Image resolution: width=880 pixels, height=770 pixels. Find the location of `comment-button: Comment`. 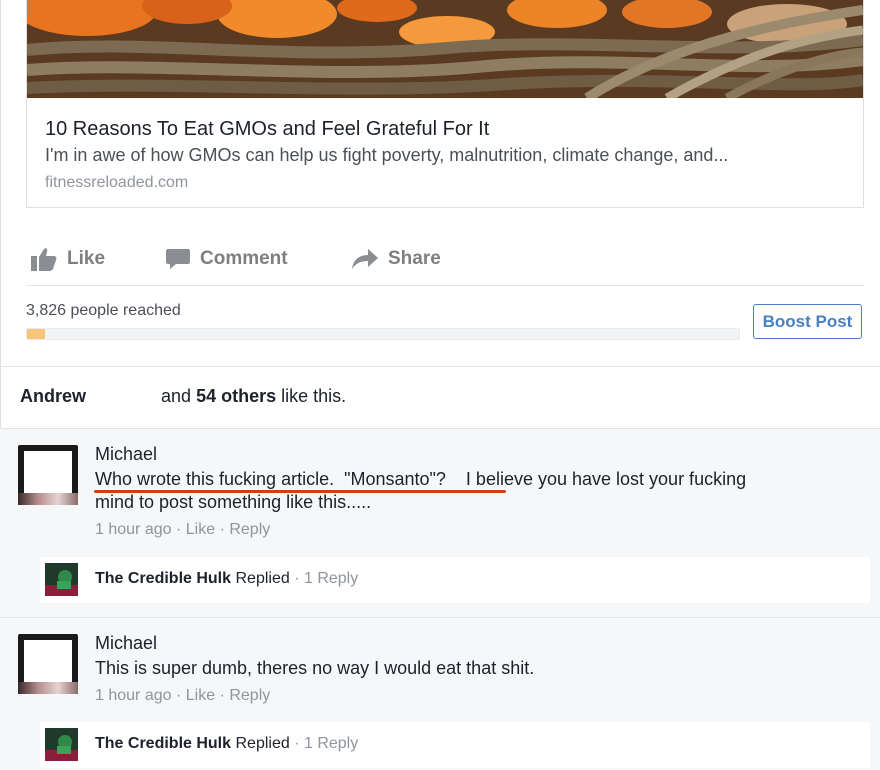

comment-button: Comment is located at coordinates (227, 259).